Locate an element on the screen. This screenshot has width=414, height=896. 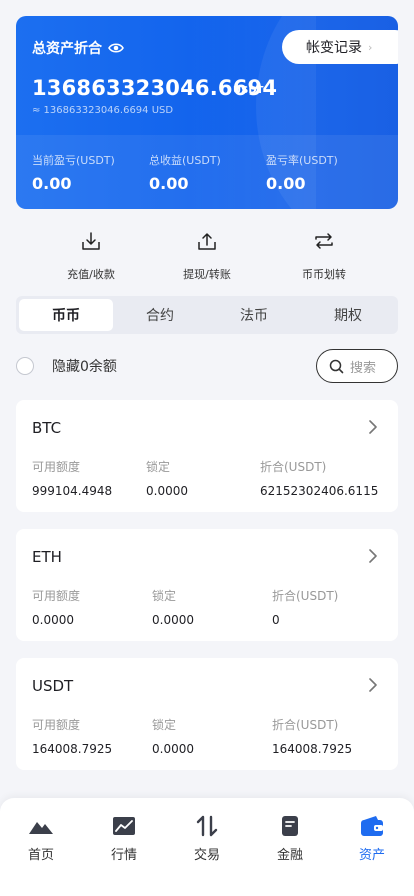
transfer-label: 币币划转 is located at coordinates (324, 274).